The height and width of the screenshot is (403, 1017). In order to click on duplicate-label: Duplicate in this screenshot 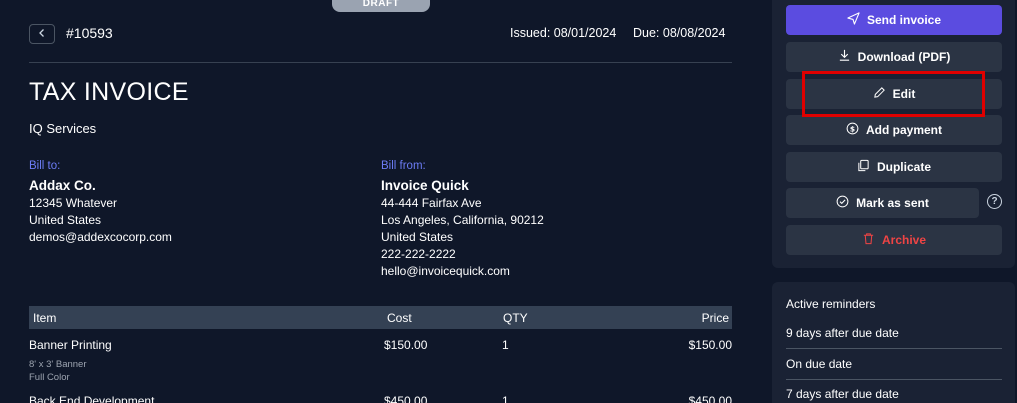, I will do `click(903, 167)`.